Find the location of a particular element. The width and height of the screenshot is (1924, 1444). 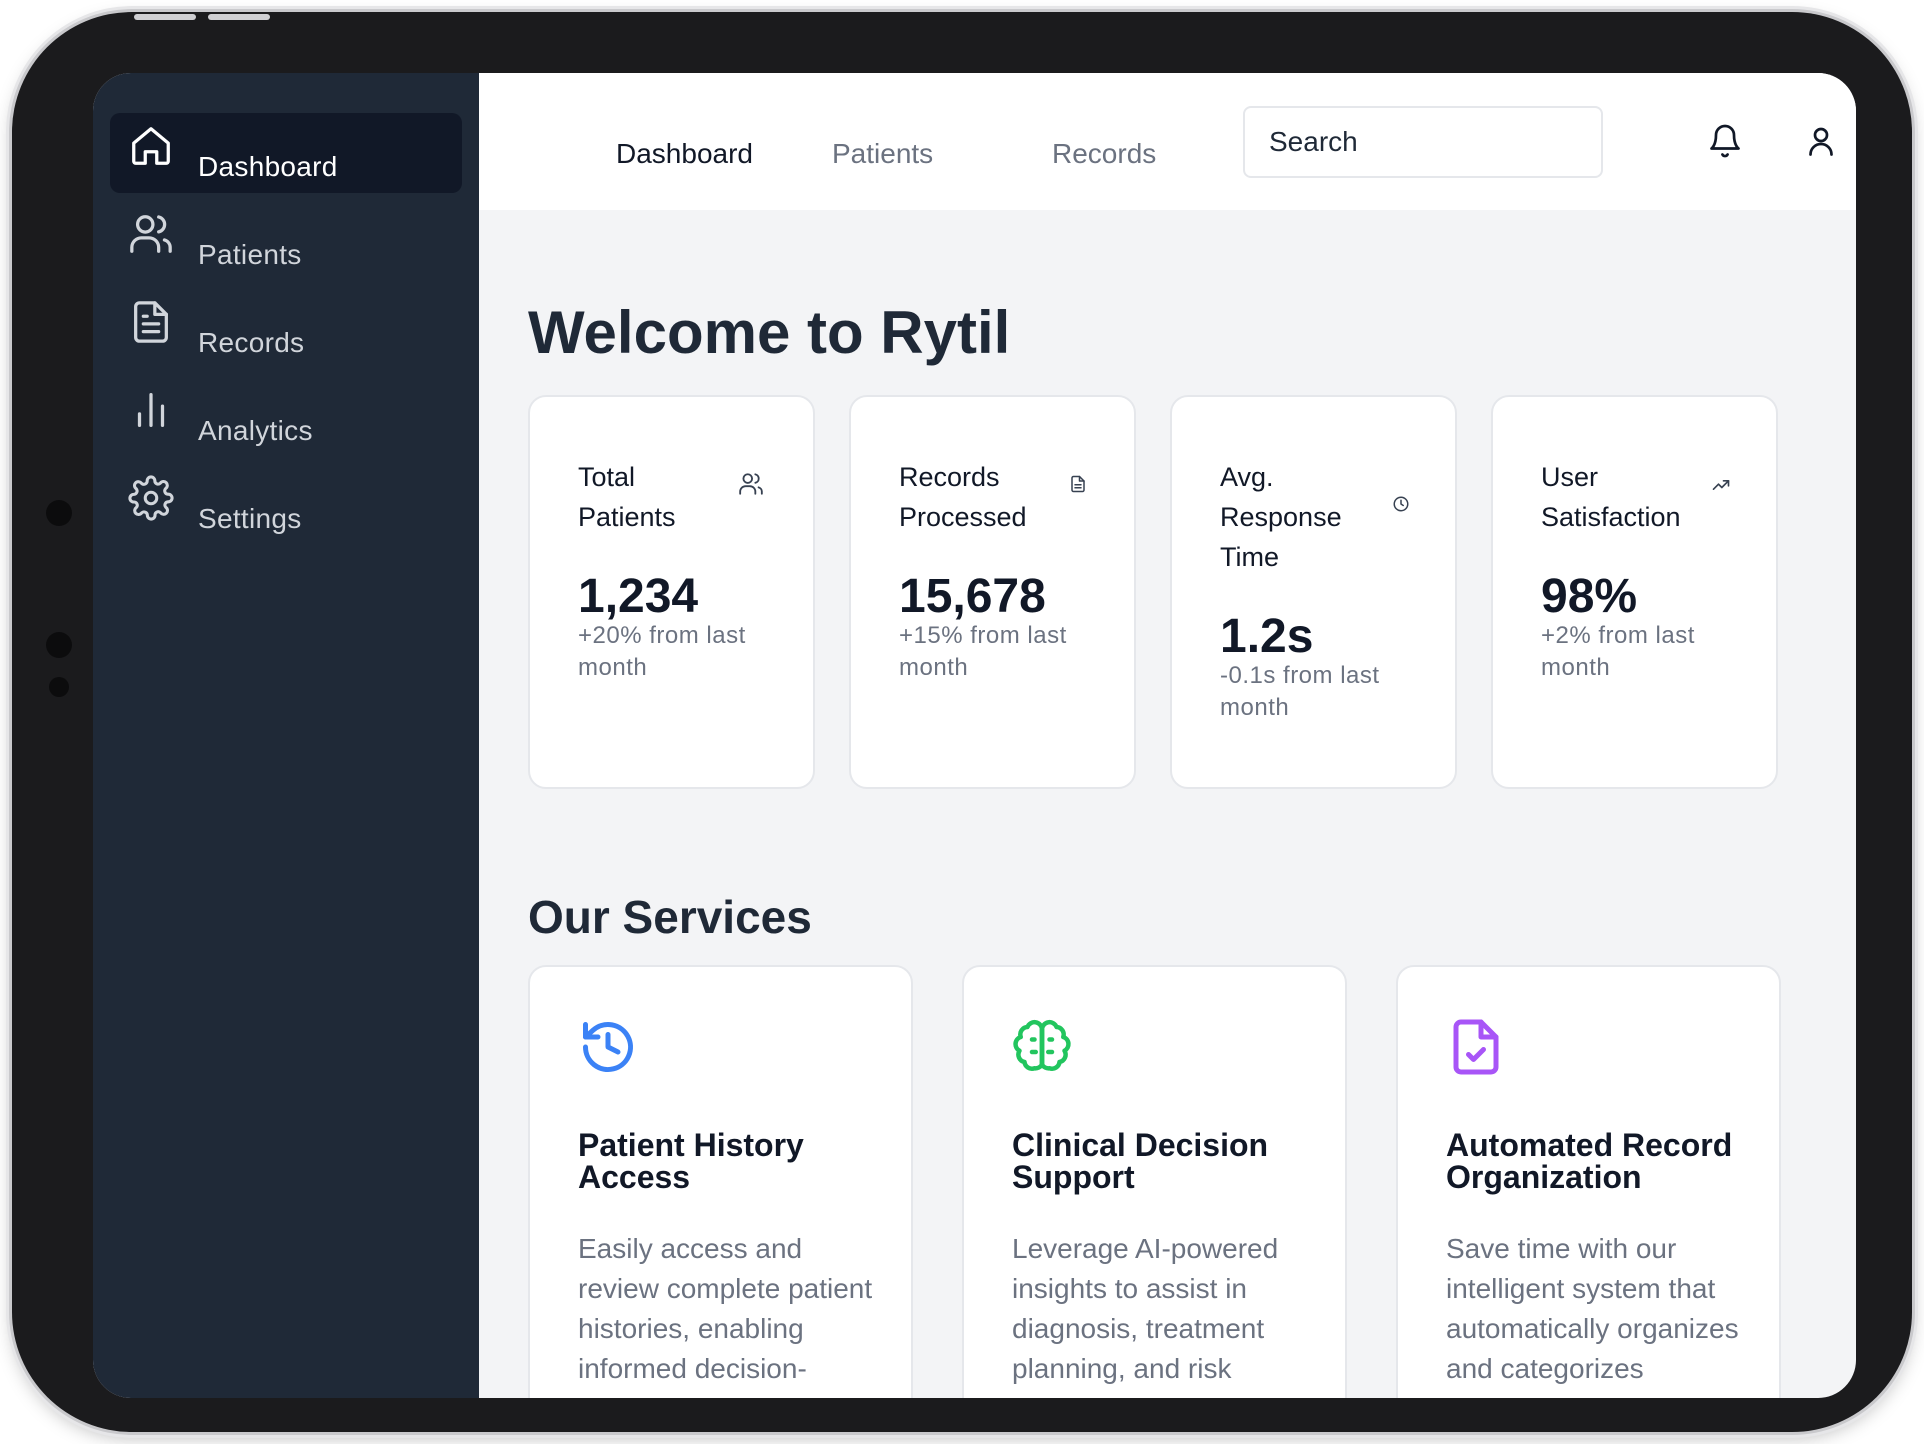

file-icon is located at coordinates (1078, 484).